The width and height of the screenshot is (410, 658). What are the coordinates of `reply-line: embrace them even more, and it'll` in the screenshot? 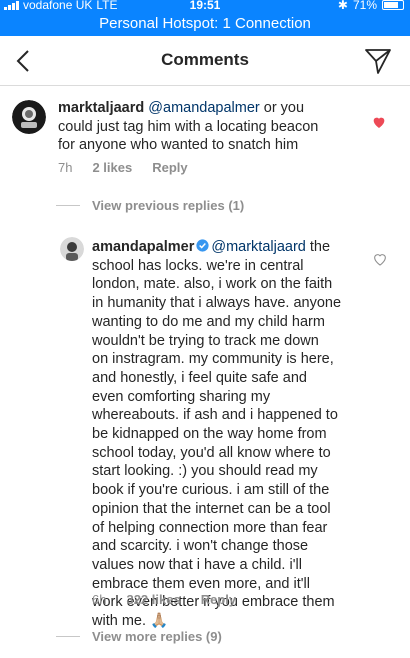 It's located at (201, 583).